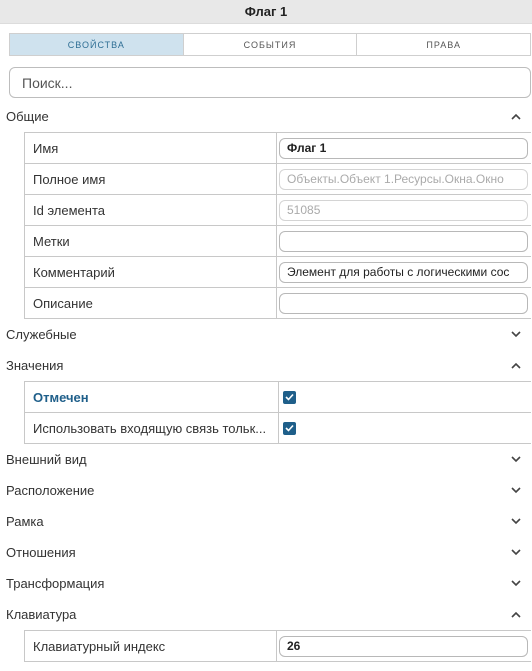  I want to click on section-title: Трансформация, so click(55, 583).